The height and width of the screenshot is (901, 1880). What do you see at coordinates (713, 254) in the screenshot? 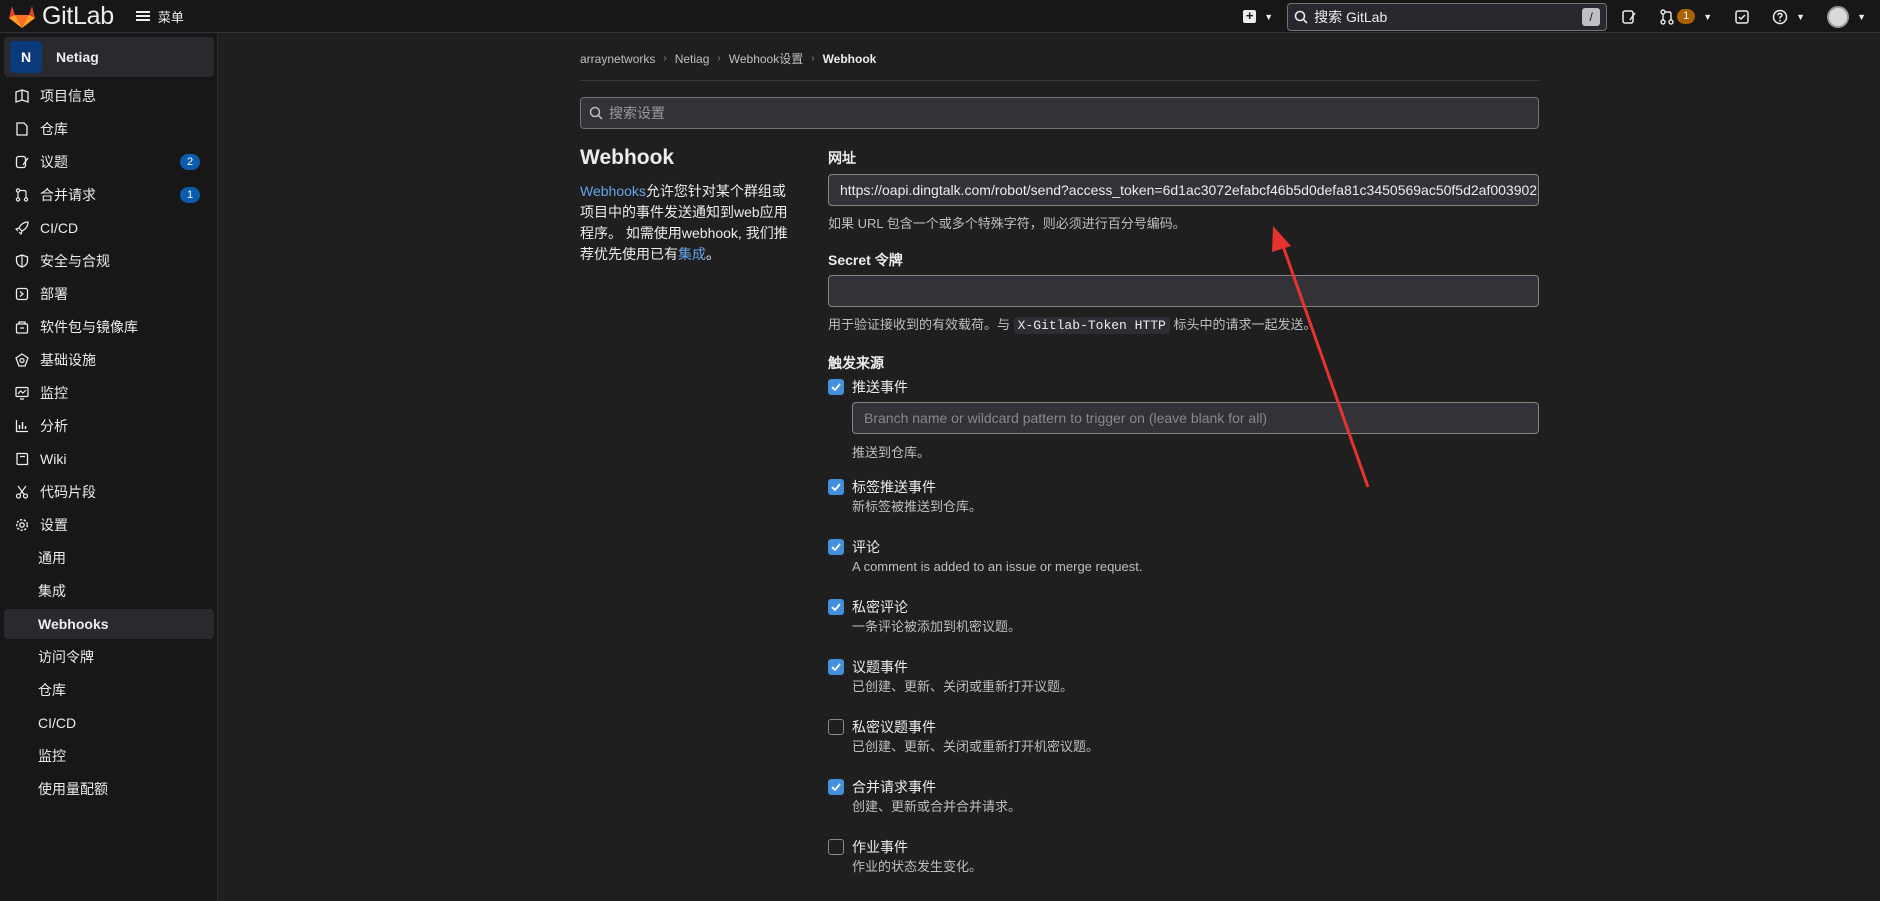
I see `description-end: 。` at bounding box center [713, 254].